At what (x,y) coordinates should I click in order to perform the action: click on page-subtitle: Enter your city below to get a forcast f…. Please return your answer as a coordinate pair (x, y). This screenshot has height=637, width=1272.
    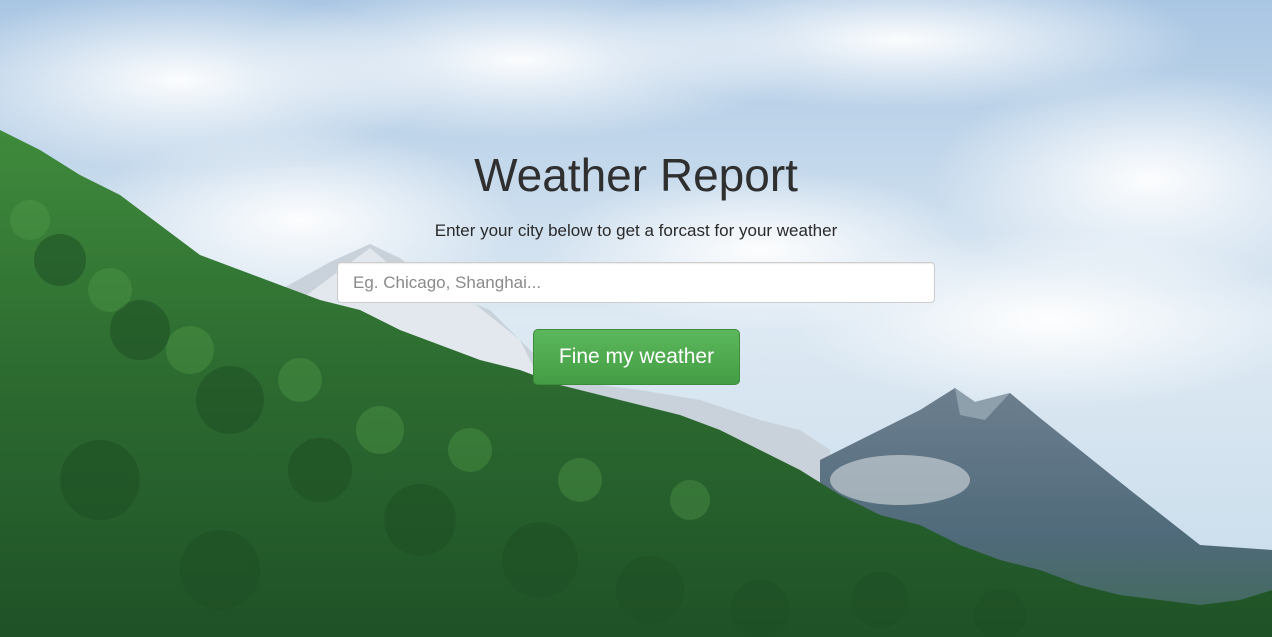
    Looking at the image, I should click on (636, 230).